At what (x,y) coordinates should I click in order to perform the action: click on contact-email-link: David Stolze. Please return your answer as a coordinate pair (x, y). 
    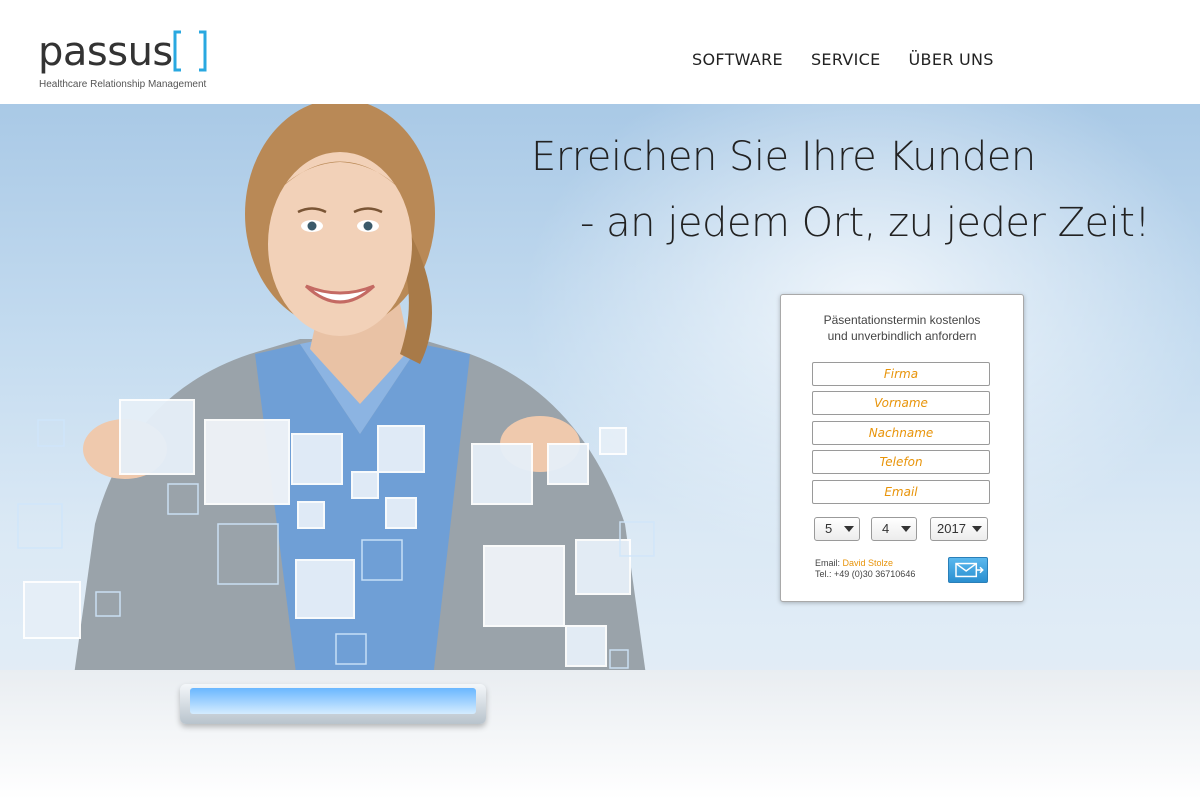
    Looking at the image, I should click on (868, 563).